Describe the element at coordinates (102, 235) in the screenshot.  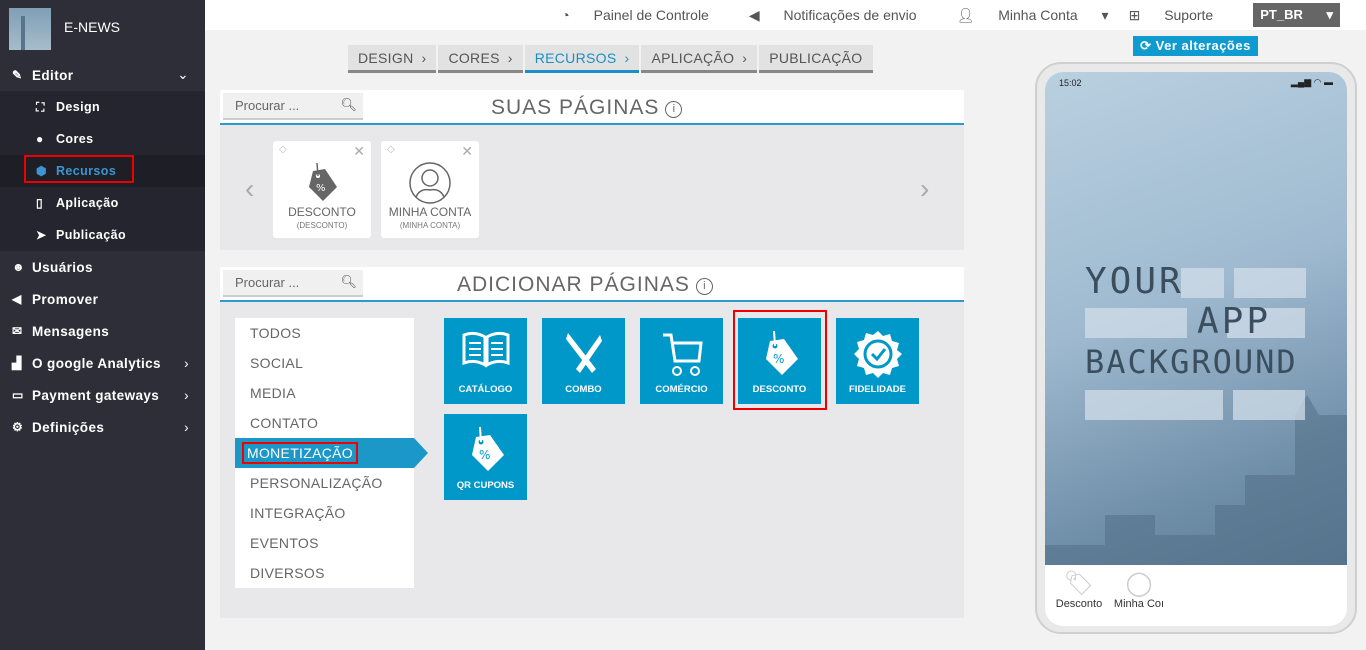
I see `sidebar-item-publicacao: ➤ Publicação` at that location.